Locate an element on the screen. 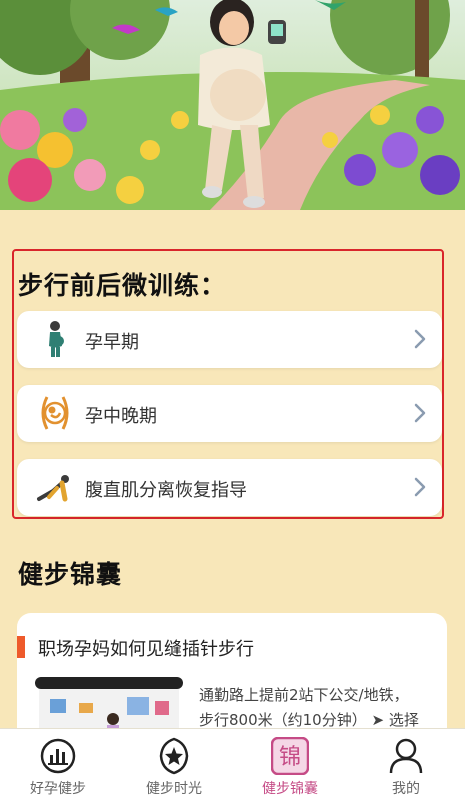  nav-walk-tips: 锦 健步锦囊 is located at coordinates (290, 765).